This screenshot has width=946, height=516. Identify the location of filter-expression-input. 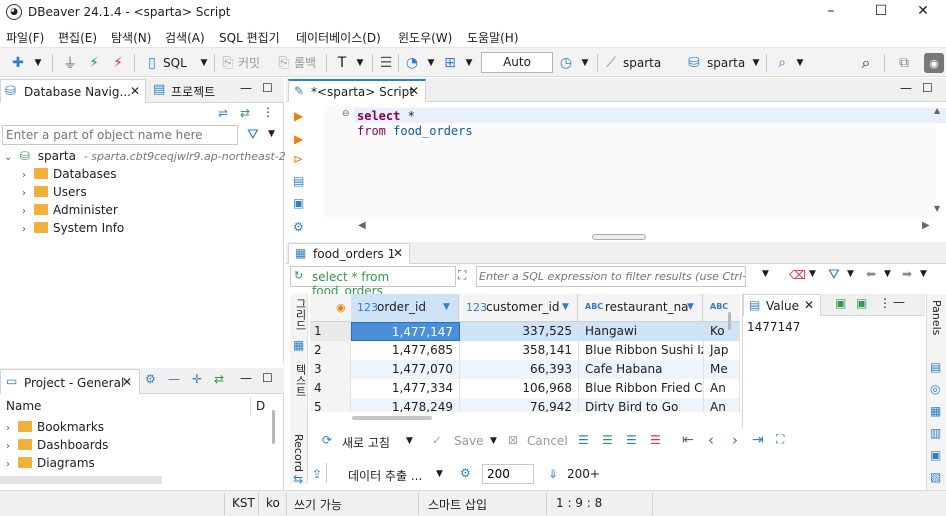
(611, 276).